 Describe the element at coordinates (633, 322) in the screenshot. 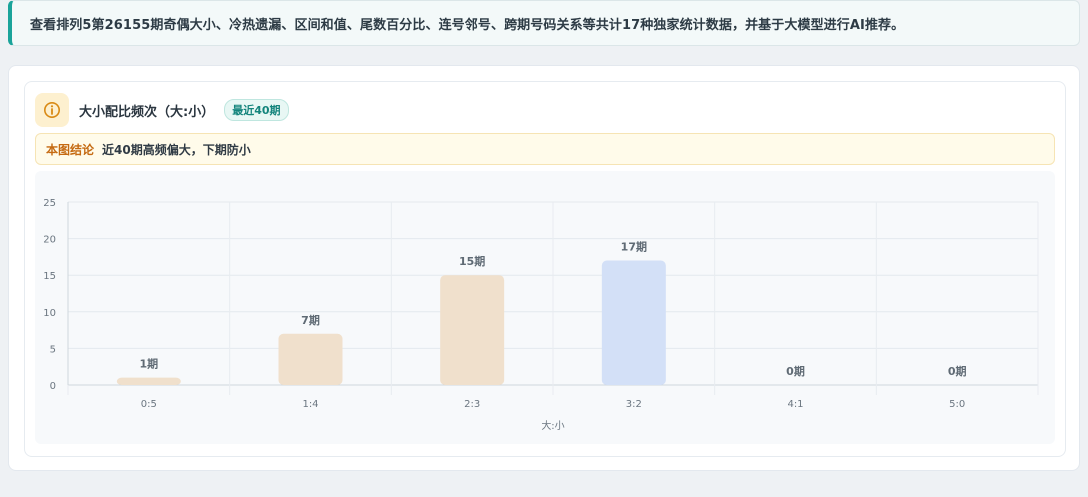

I see `bar-3:2` at that location.